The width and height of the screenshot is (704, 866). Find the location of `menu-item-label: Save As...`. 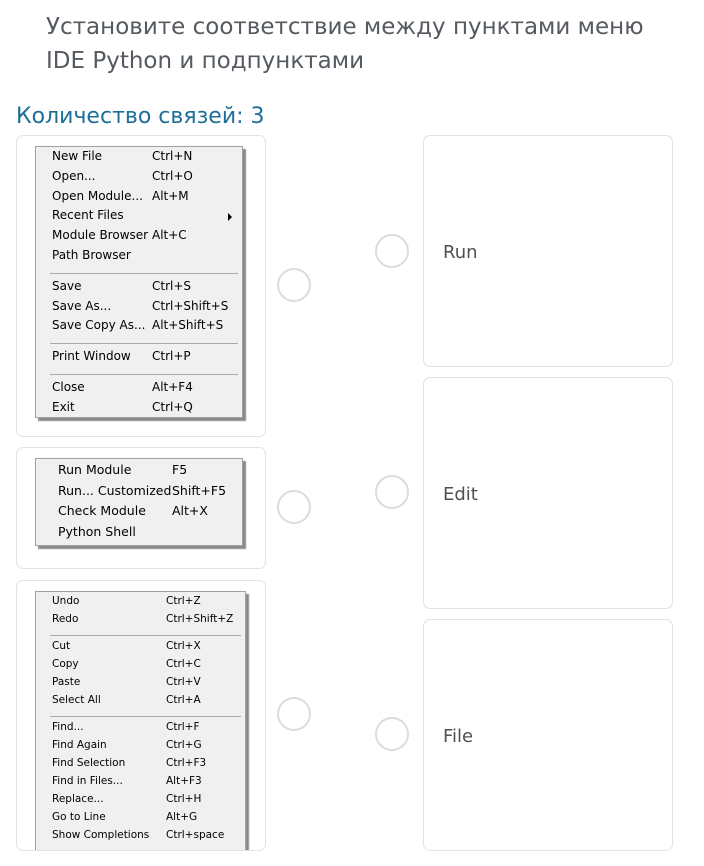

menu-item-label: Save As... is located at coordinates (82, 305).